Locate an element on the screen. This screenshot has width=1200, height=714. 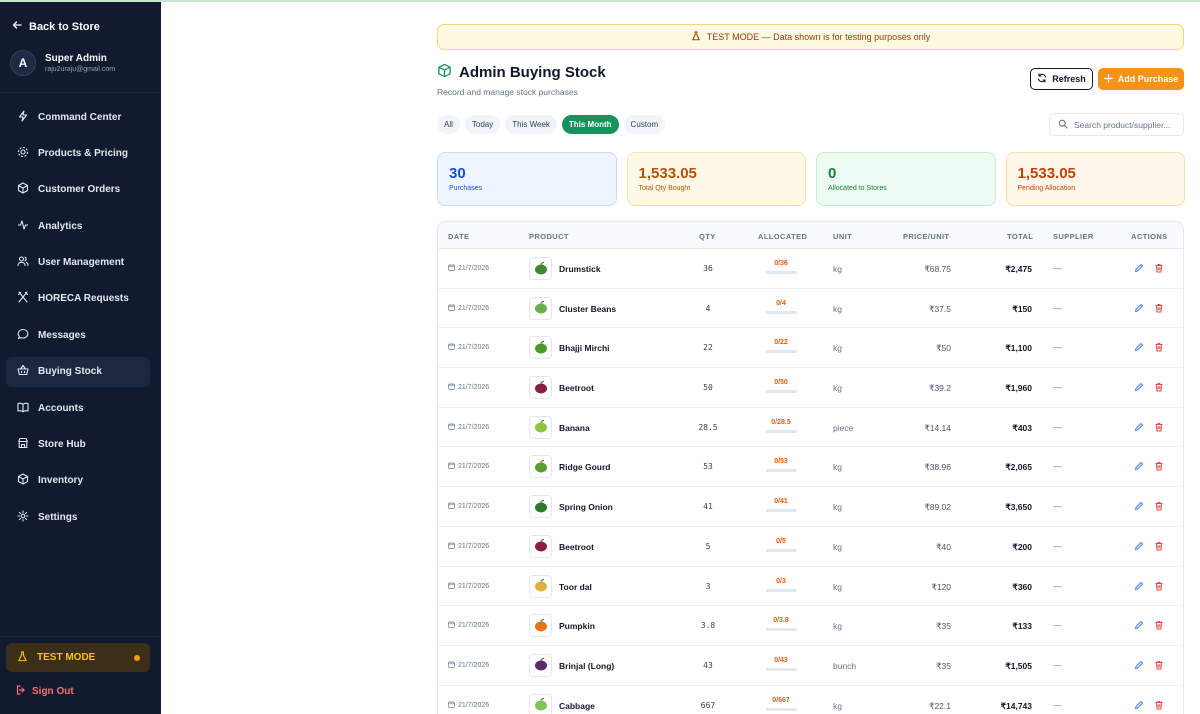
test-mode-toggle: TEST MODE is located at coordinates (78, 657).